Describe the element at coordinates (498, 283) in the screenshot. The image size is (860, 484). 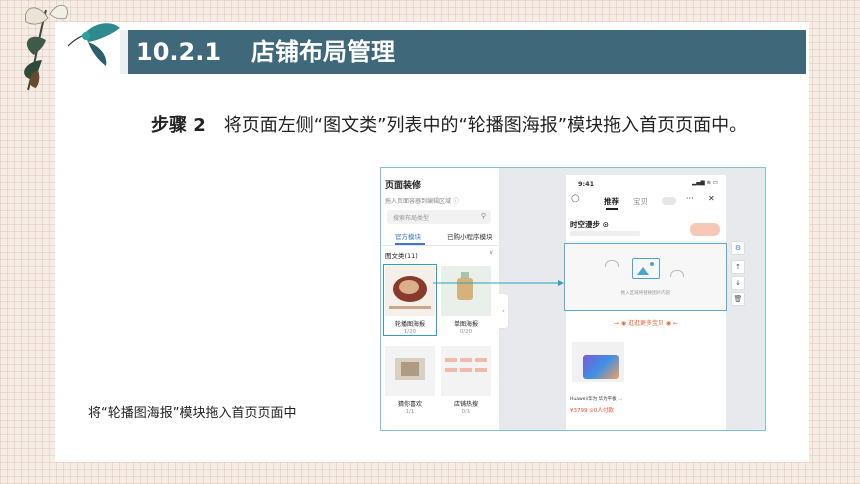
I see `drag-arrow` at that location.